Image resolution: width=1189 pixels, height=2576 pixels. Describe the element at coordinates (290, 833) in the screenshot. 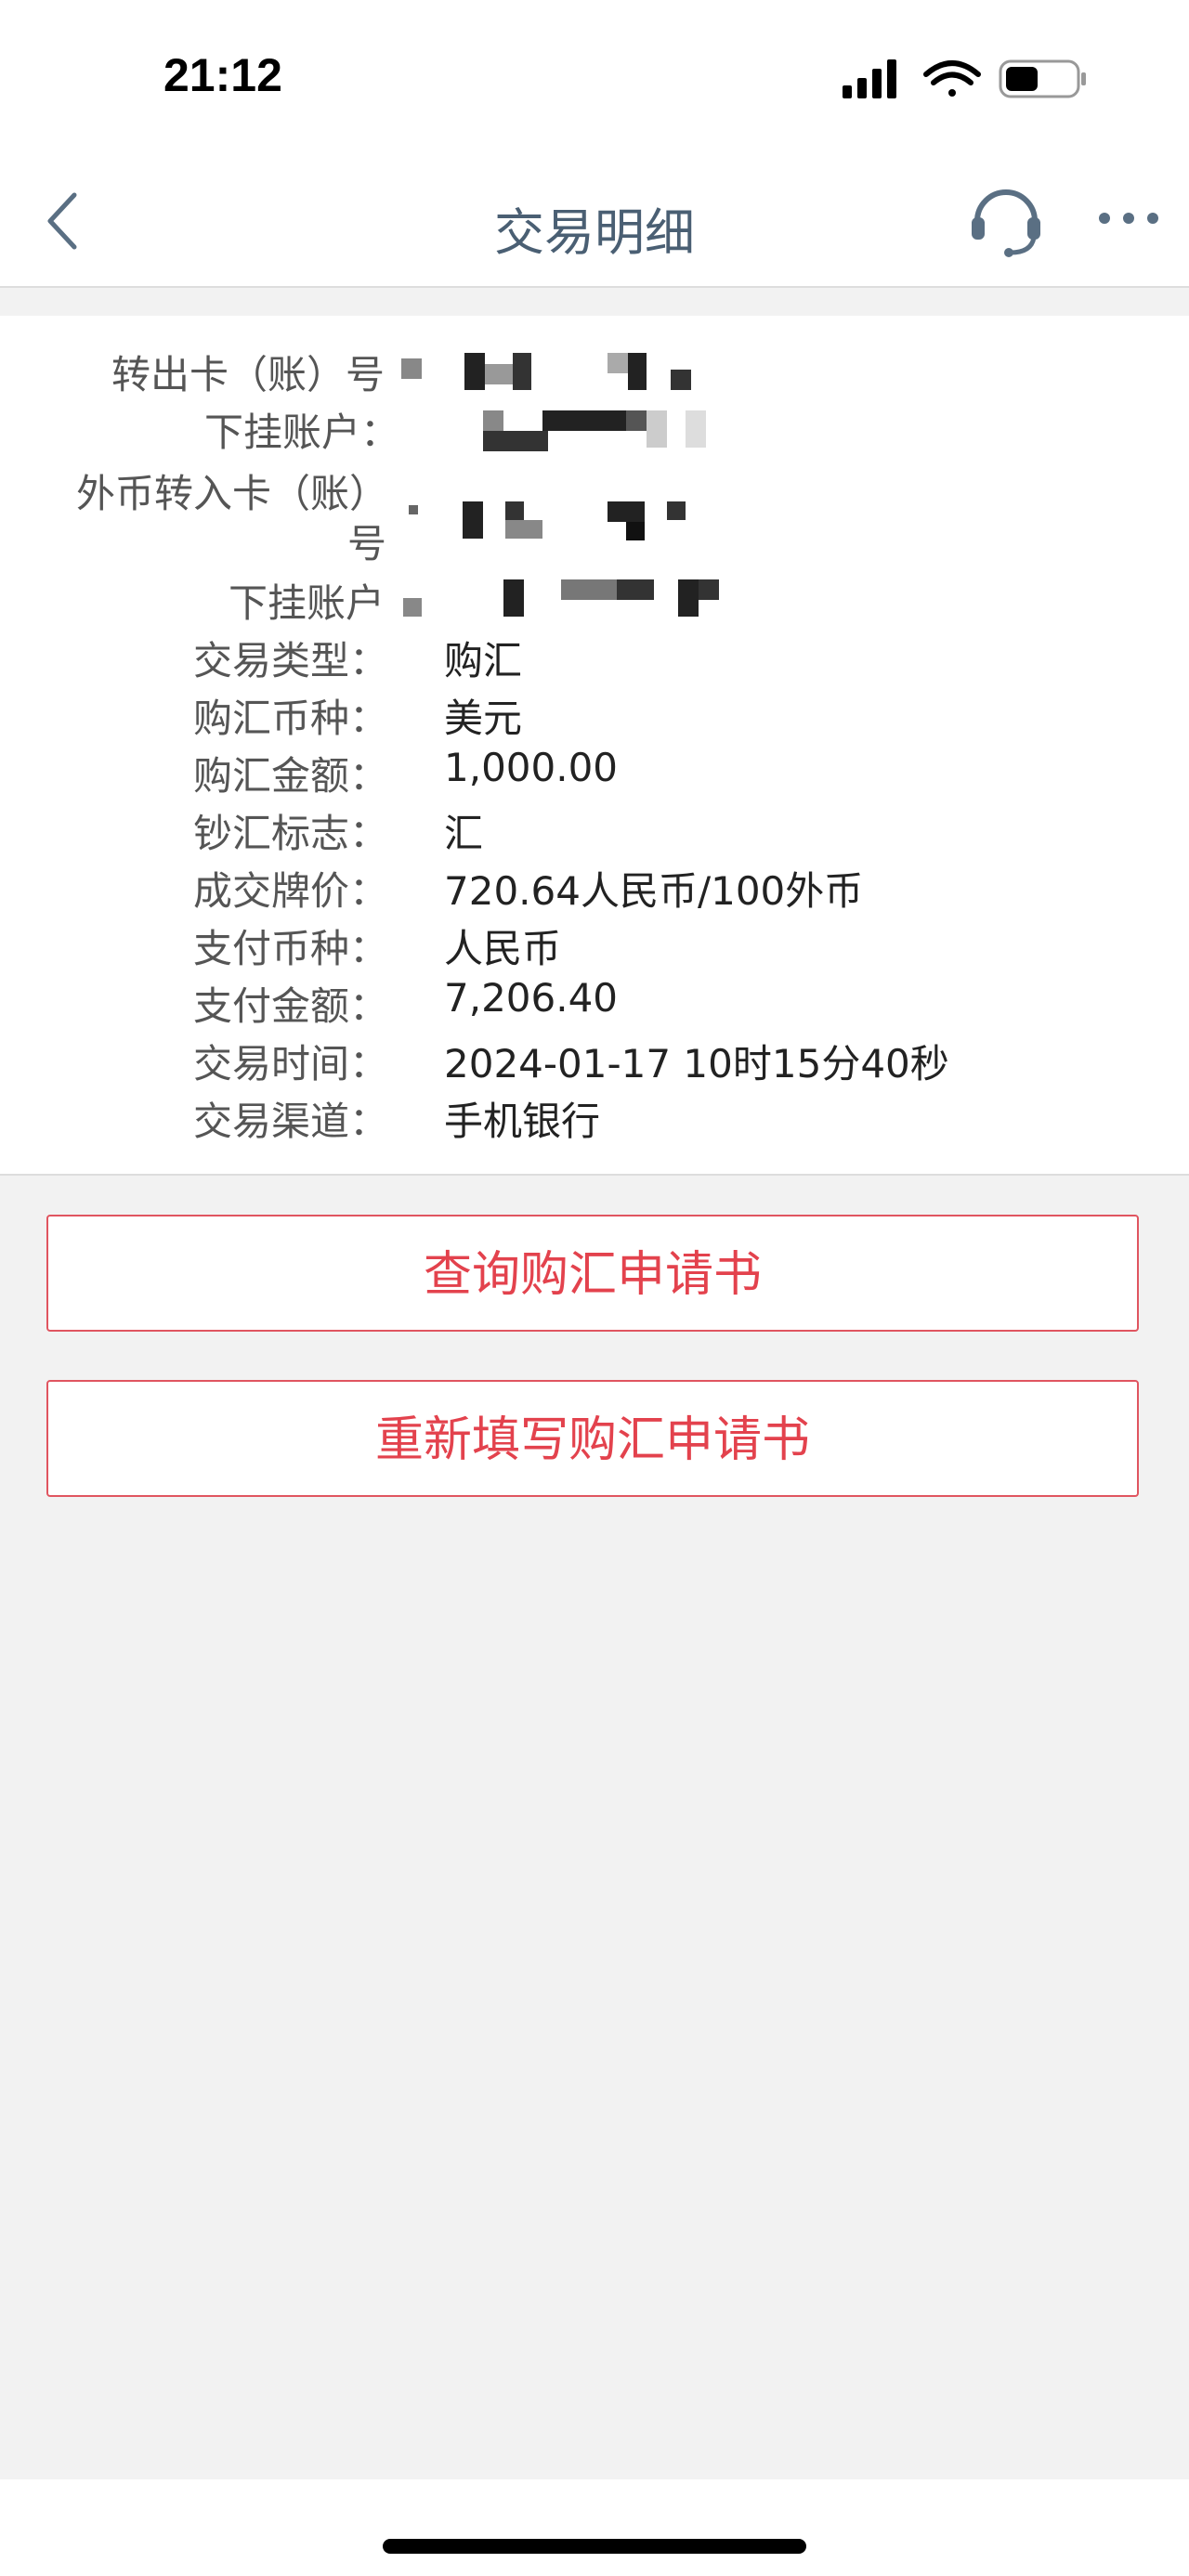

I see `field-label: 钞汇标志：` at that location.